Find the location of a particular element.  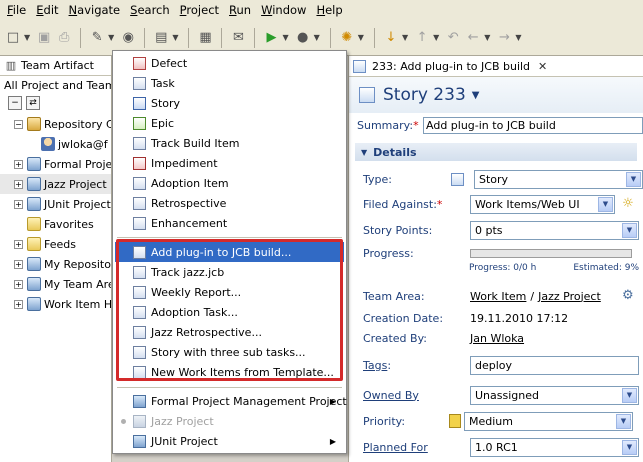

collapse-icon: − is located at coordinates (18, 124).